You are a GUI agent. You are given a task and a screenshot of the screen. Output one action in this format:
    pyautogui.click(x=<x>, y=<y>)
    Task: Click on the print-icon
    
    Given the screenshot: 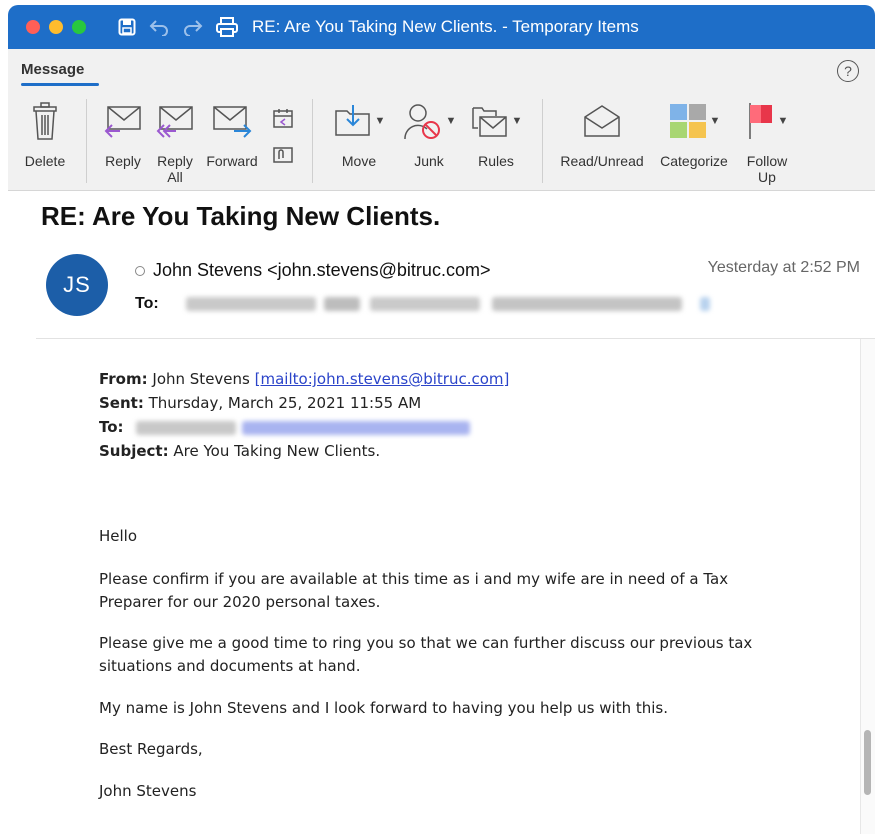 What is the action you would take?
    pyautogui.click(x=227, y=27)
    